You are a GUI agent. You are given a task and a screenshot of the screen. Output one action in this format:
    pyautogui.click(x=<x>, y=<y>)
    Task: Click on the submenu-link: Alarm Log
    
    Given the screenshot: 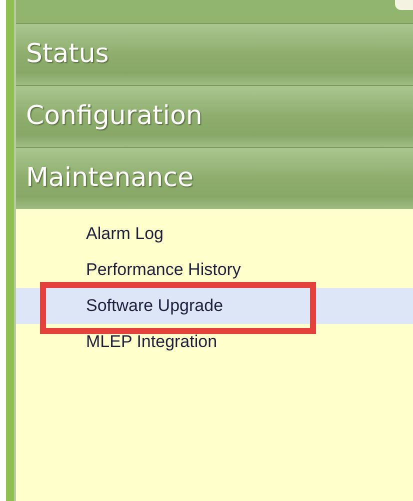 What is the action you would take?
    pyautogui.click(x=125, y=234)
    